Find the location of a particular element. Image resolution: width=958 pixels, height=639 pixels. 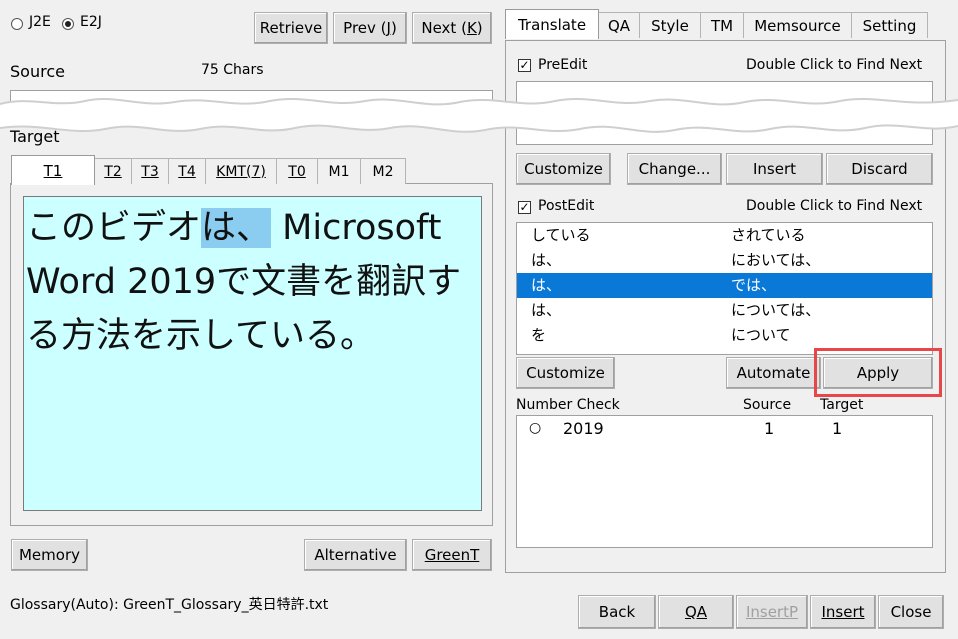

qa-label: QA is located at coordinates (696, 612).